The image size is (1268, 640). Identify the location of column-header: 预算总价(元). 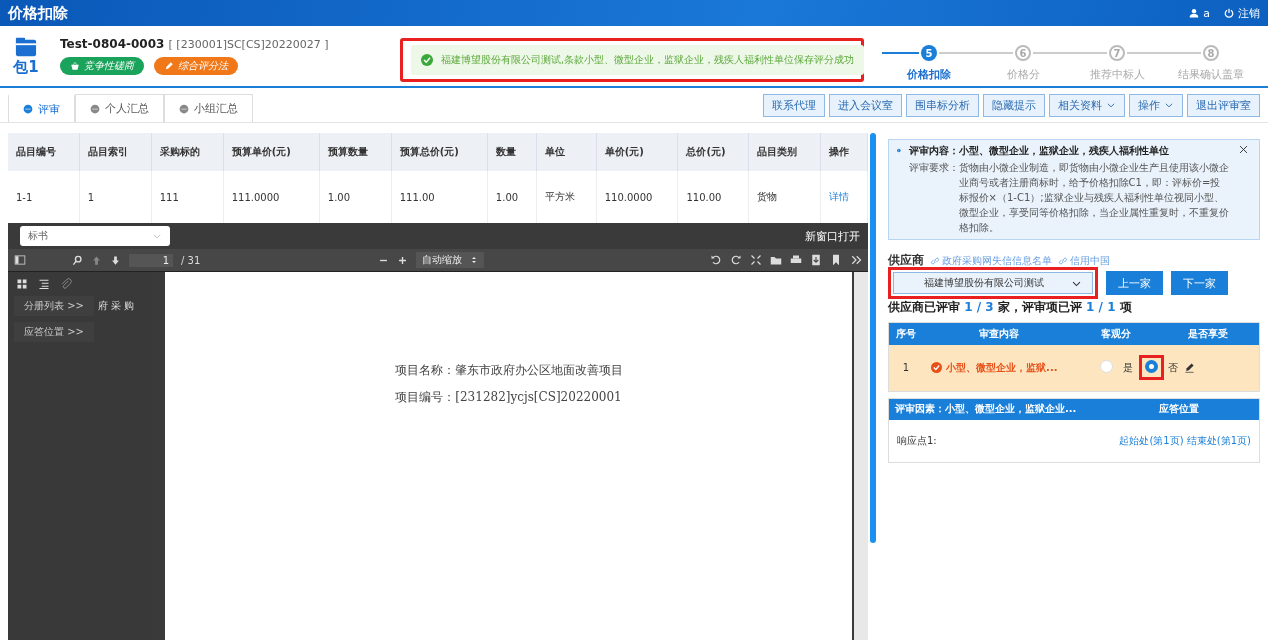
(439, 152).